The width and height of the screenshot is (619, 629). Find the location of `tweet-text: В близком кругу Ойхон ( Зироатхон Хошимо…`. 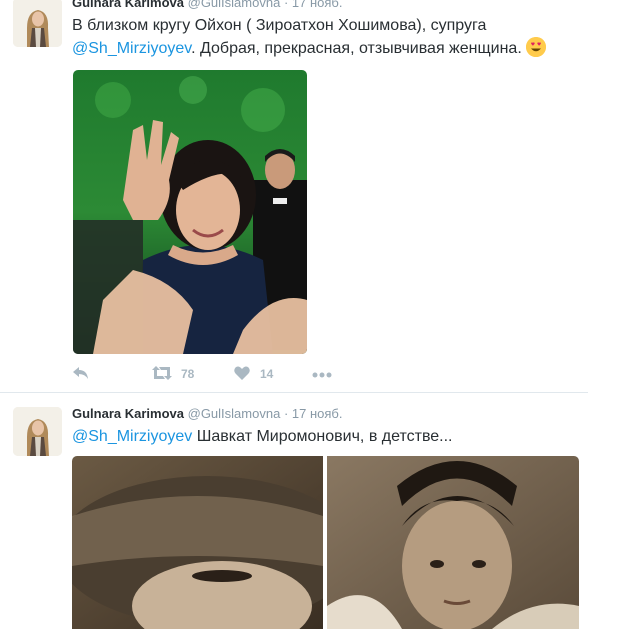

tweet-text: В близком кругу Ойхон ( Зироатхон Хошимо… is located at coordinates (309, 37).